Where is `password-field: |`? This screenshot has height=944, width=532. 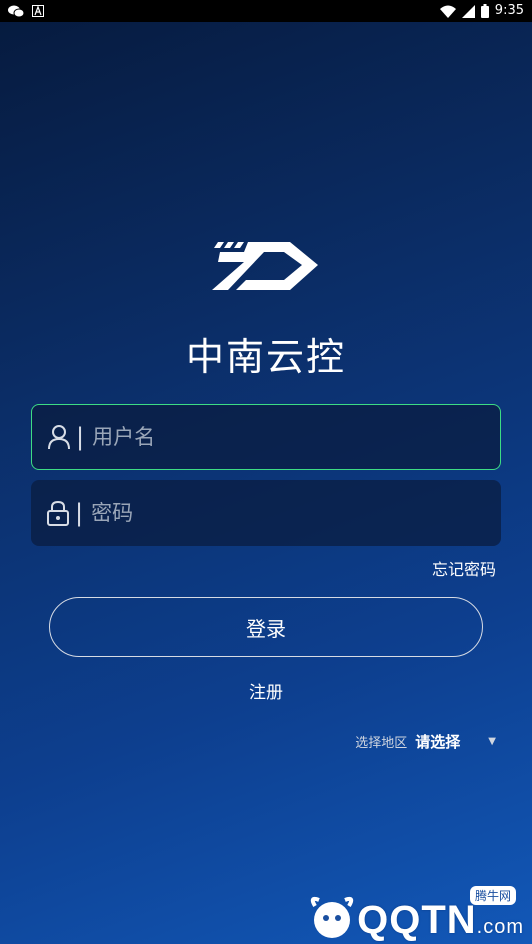 password-field: | is located at coordinates (266, 513).